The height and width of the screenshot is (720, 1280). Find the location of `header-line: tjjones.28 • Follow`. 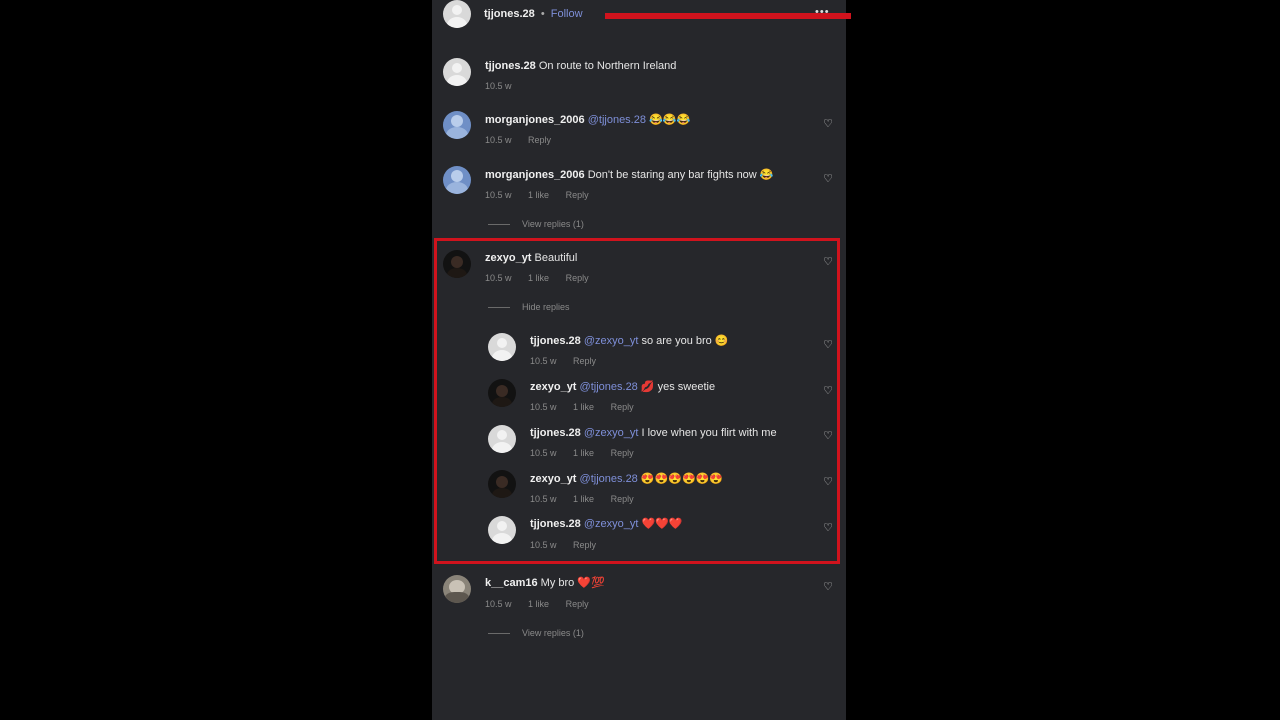

header-line: tjjones.28 • Follow is located at coordinates (533, 14).